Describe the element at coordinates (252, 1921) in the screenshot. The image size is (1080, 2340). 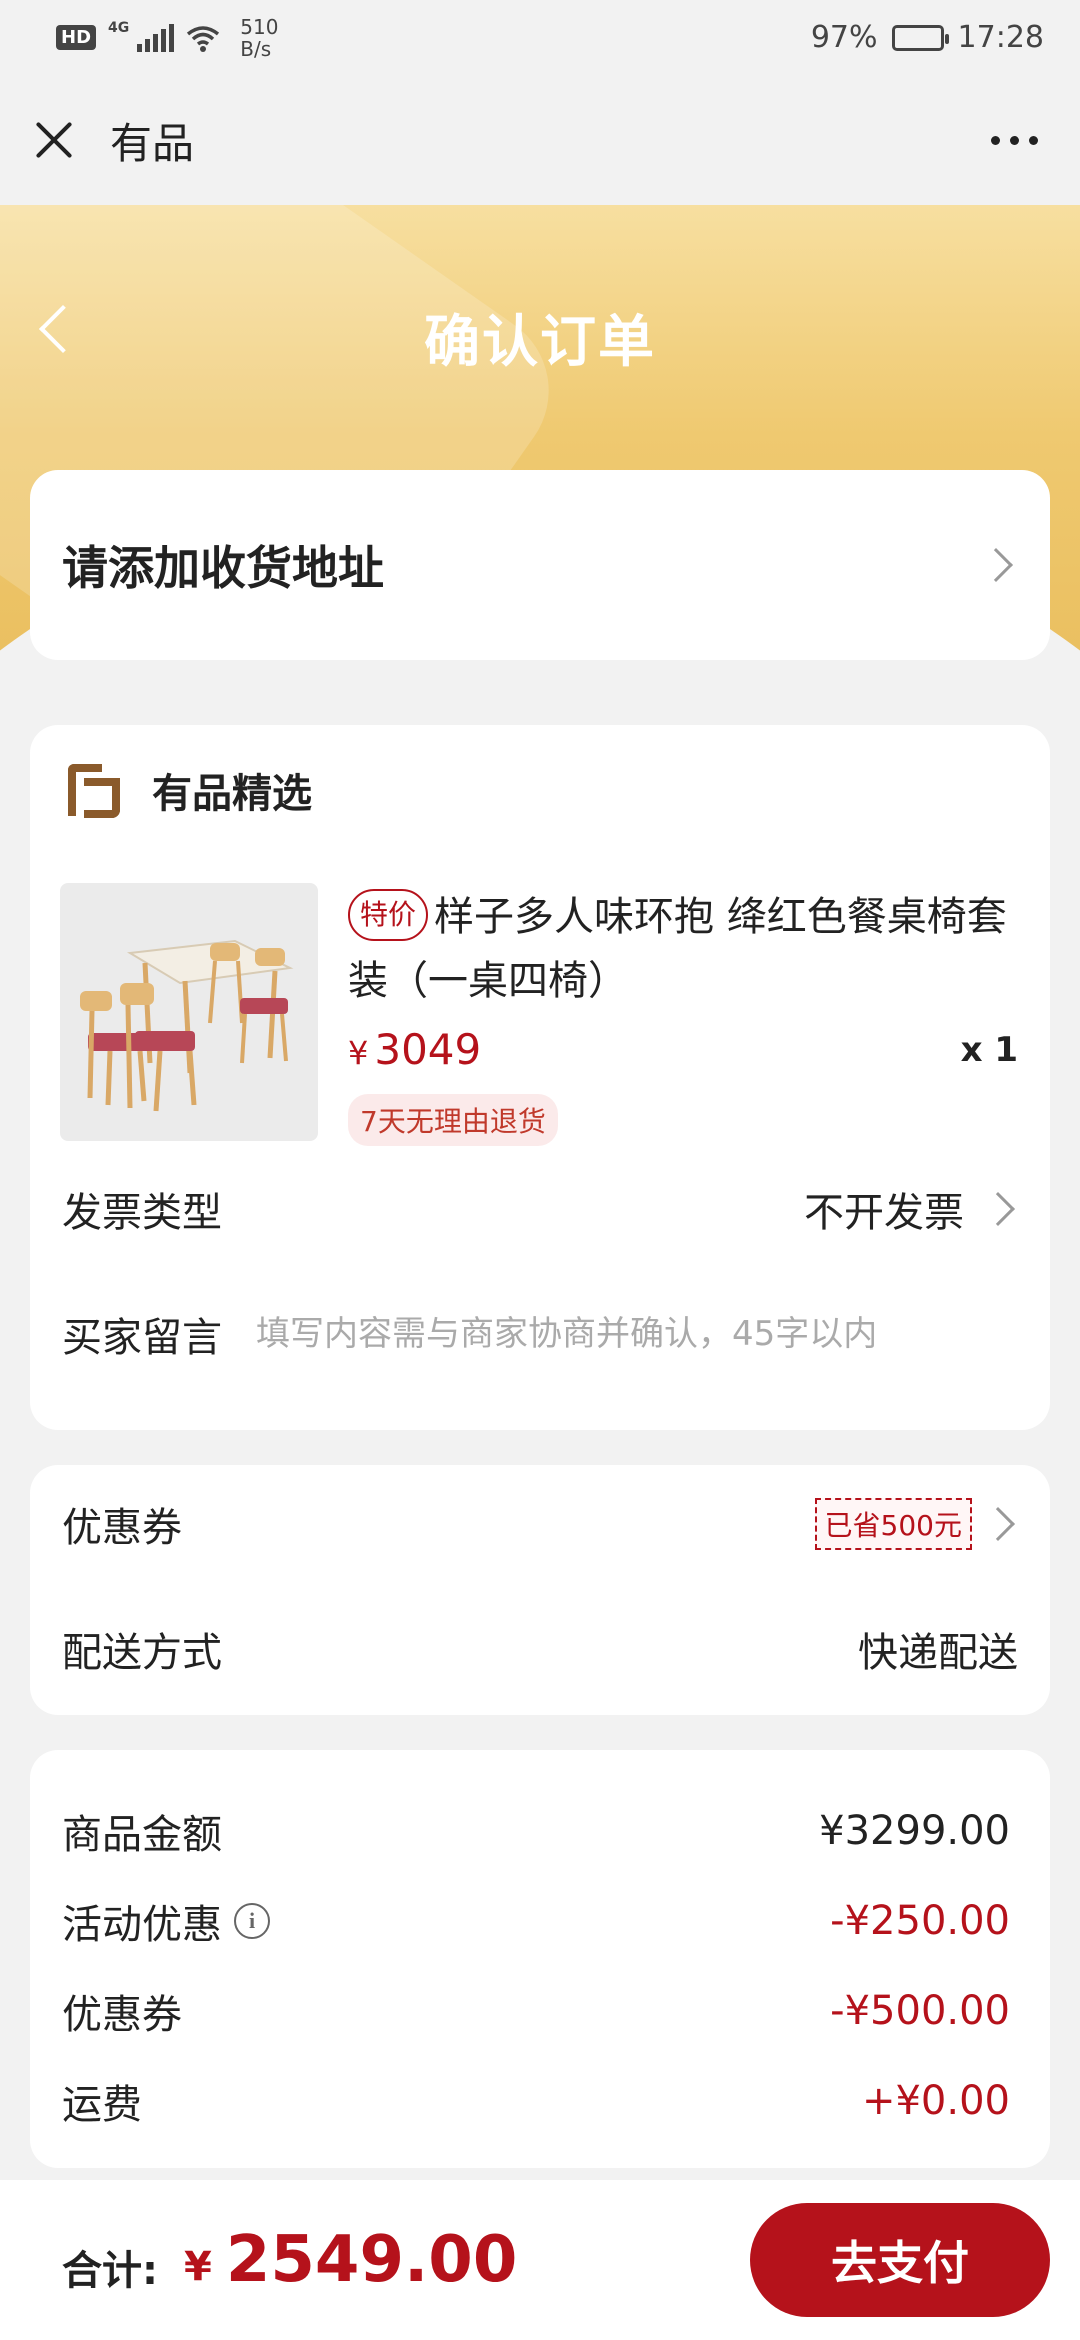
I see `info-icon: i` at that location.